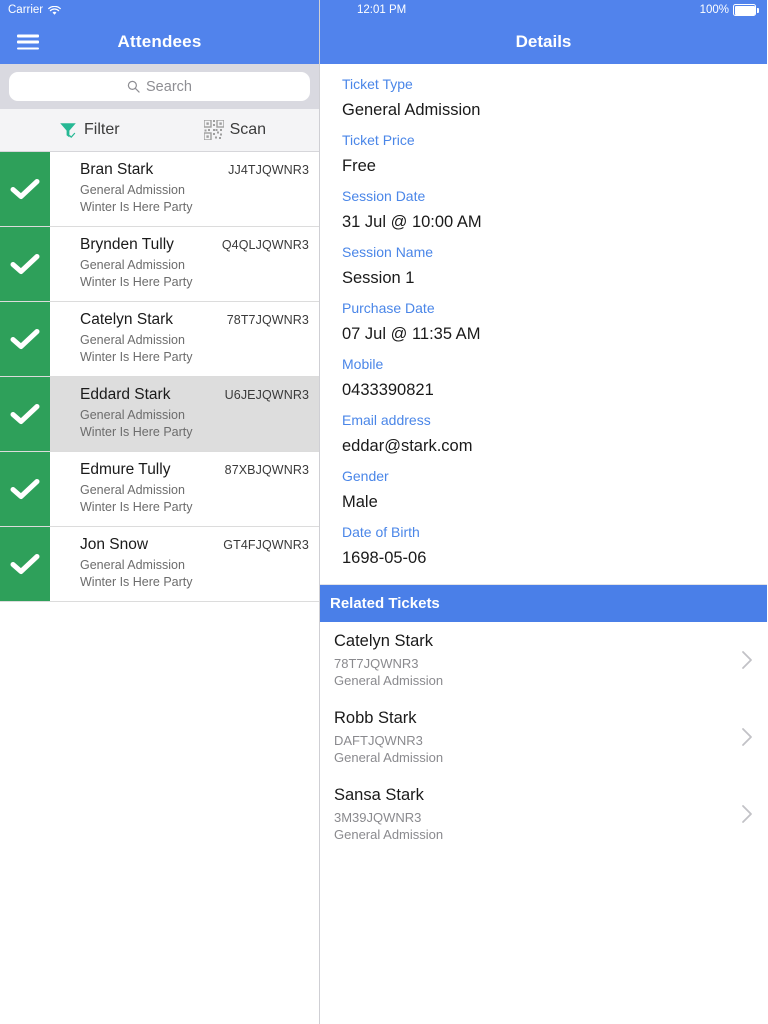 The height and width of the screenshot is (1024, 768). I want to click on attendee-ticket-code: JJ4TJQWNR3, so click(268, 170).